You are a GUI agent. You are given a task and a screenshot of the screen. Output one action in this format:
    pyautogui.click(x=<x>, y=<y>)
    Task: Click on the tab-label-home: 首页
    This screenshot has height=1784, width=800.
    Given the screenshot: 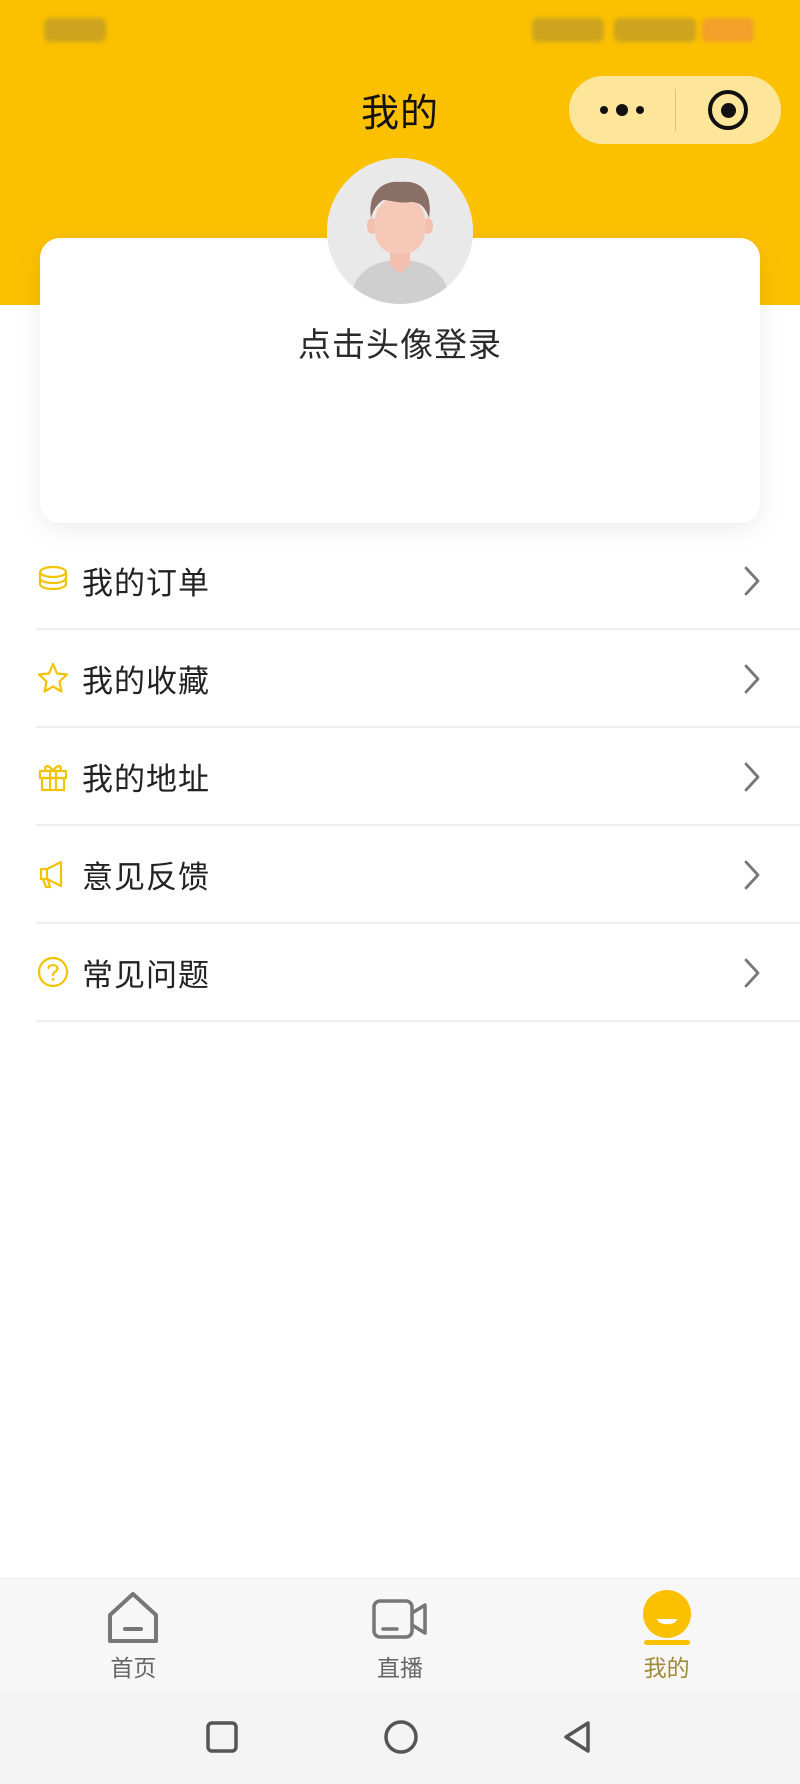 What is the action you would take?
    pyautogui.click(x=133, y=1669)
    